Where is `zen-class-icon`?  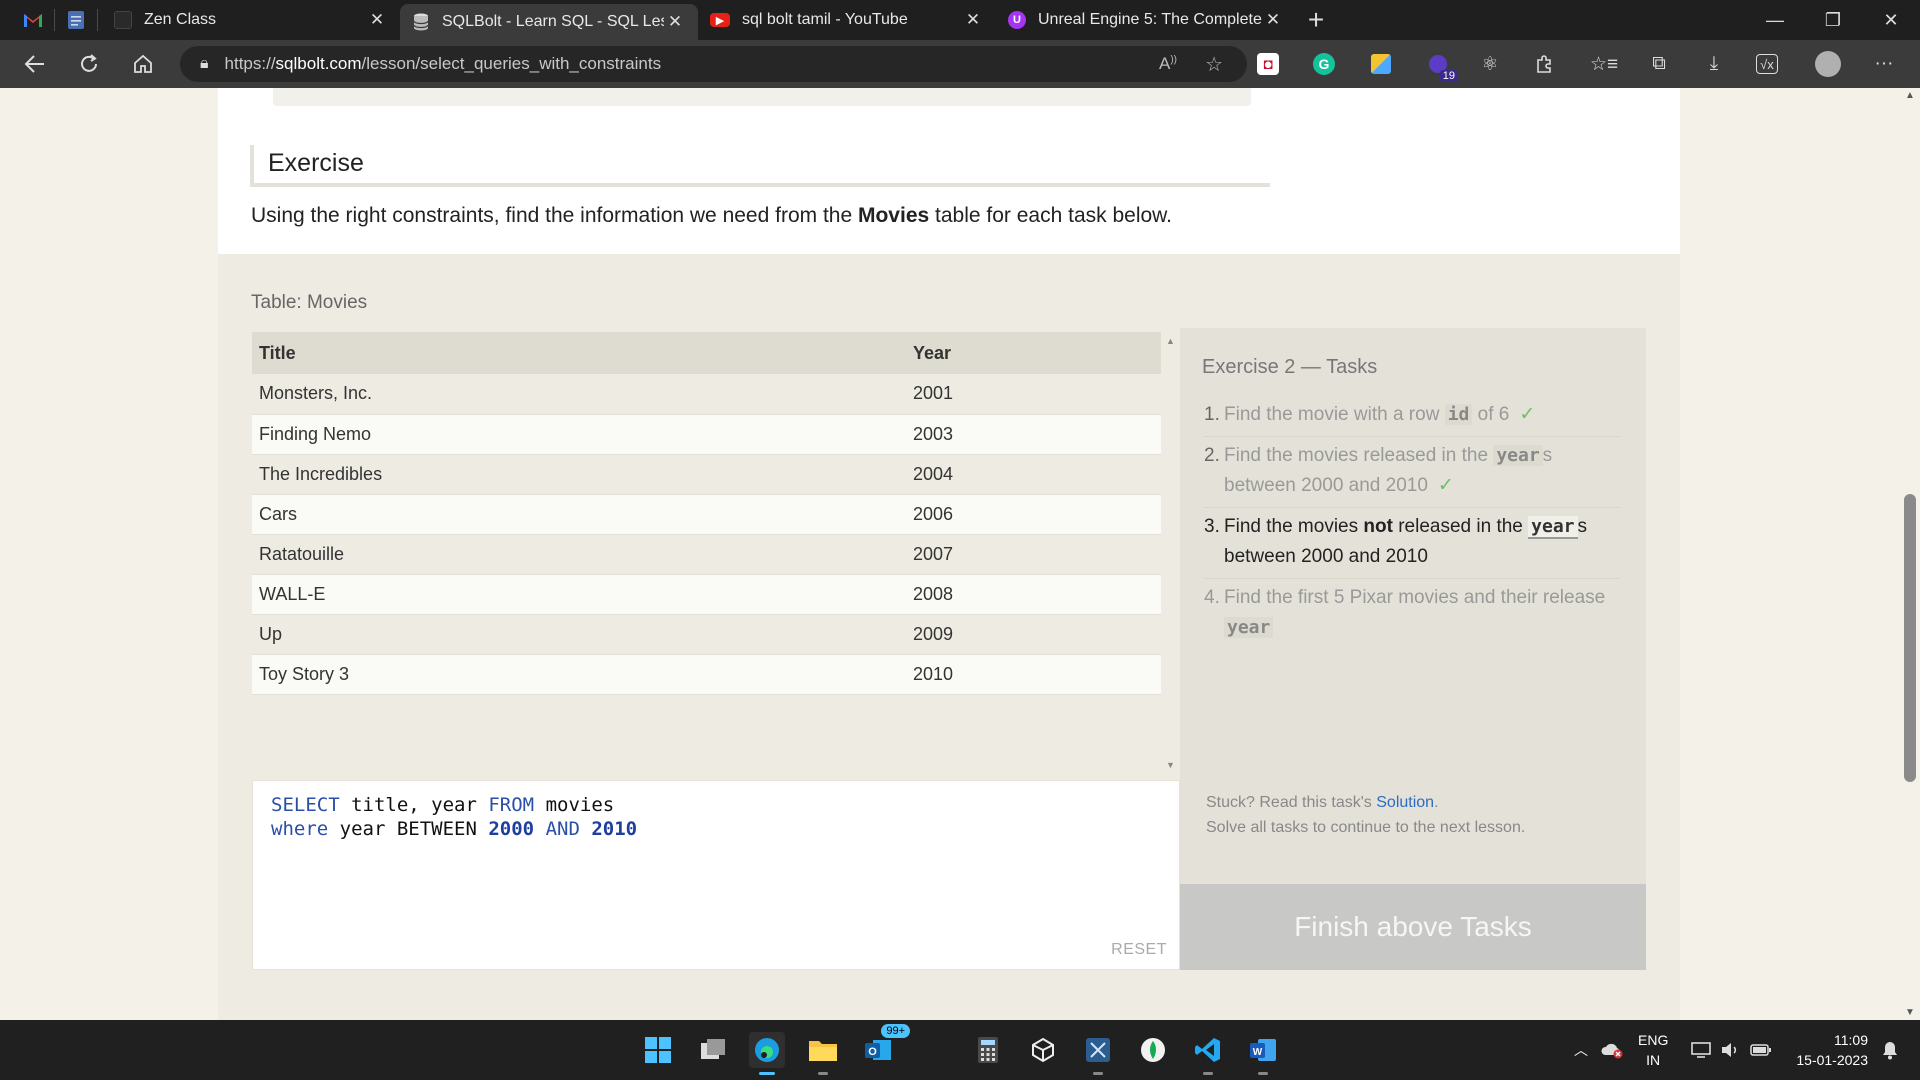 zen-class-icon is located at coordinates (123, 20).